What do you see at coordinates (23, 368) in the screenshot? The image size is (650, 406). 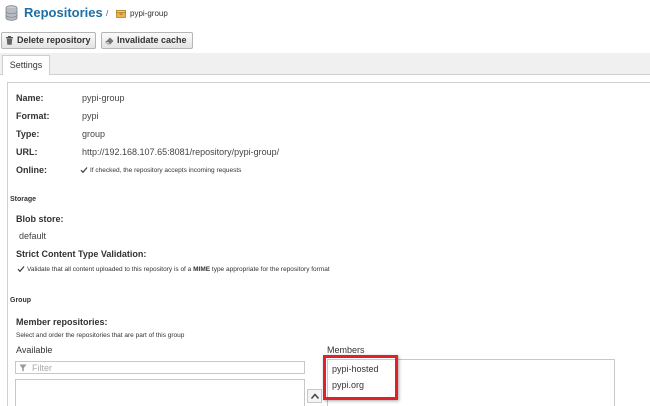 I see `filter-icon` at bounding box center [23, 368].